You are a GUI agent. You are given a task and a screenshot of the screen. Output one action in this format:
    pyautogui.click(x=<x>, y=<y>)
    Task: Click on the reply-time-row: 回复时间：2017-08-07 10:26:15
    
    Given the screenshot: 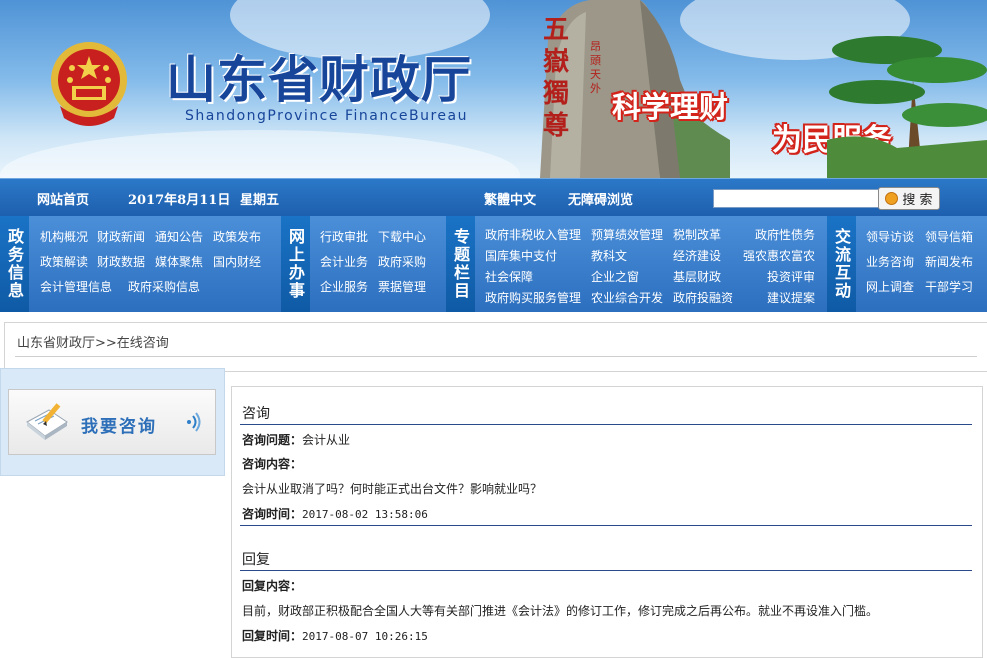 What is the action you would take?
    pyautogui.click(x=335, y=635)
    